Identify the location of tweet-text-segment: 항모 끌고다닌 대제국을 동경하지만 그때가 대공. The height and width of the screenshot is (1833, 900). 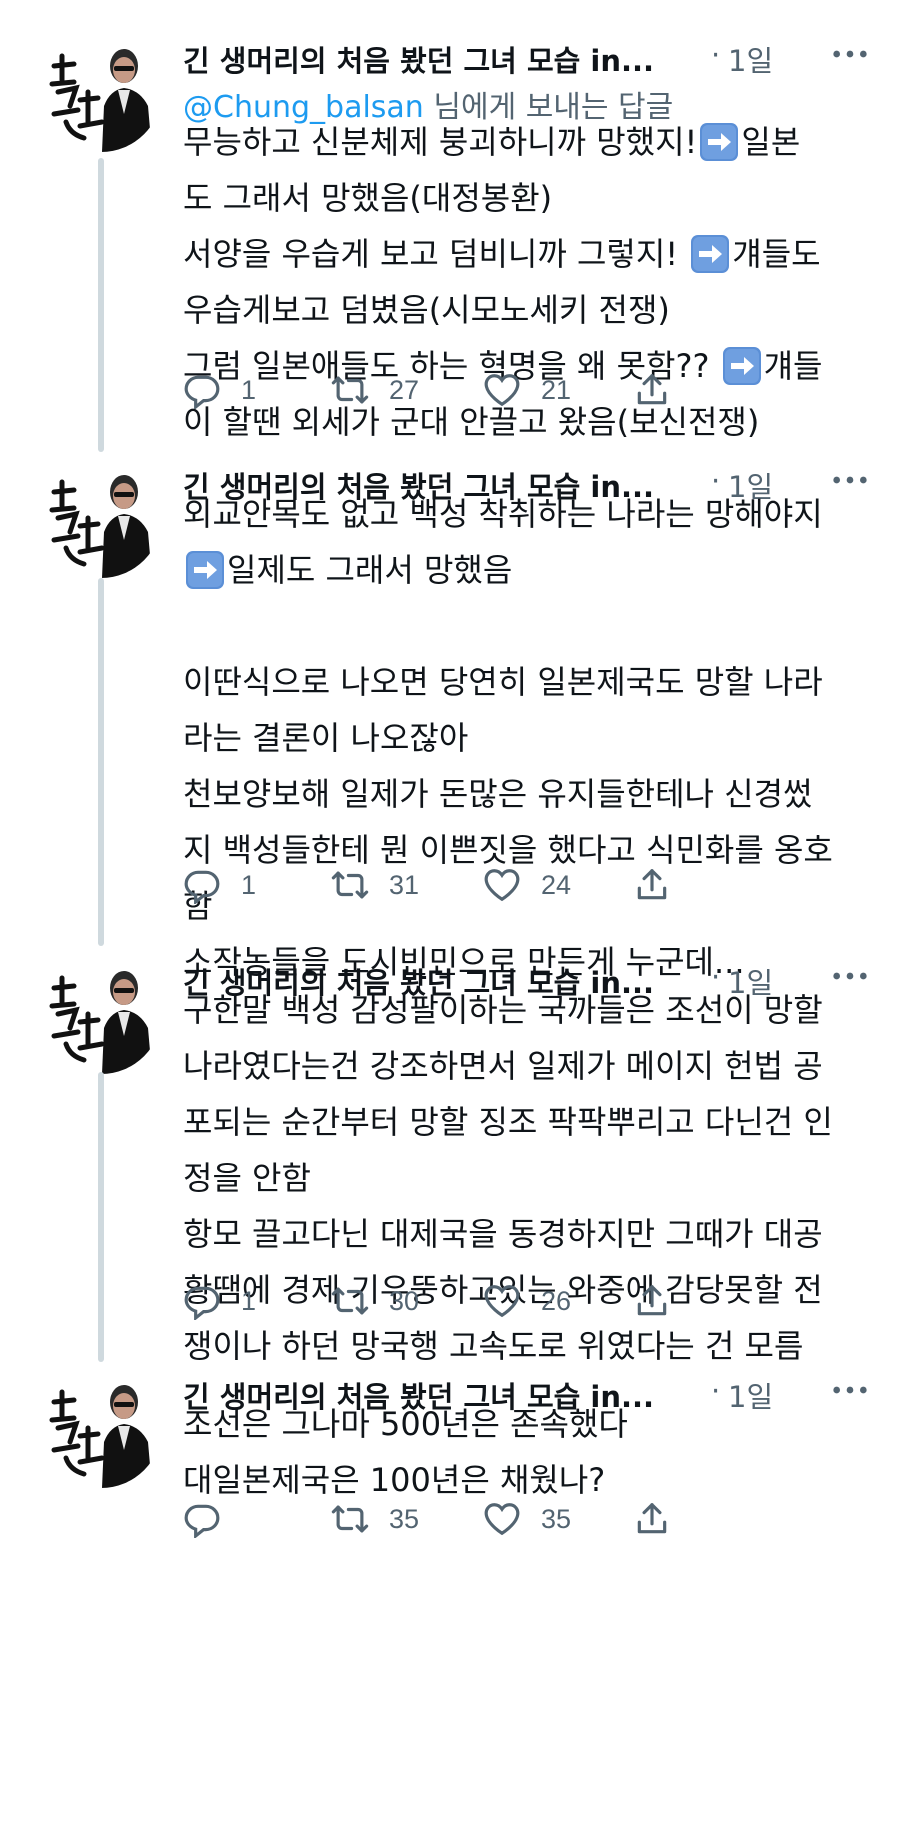
(503, 1234).